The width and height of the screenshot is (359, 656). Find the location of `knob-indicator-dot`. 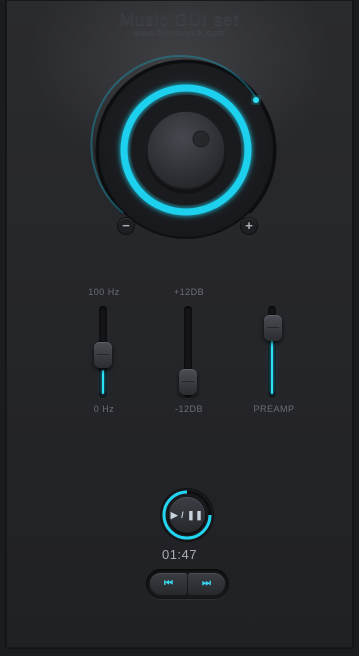

knob-indicator-dot is located at coordinates (256, 100).